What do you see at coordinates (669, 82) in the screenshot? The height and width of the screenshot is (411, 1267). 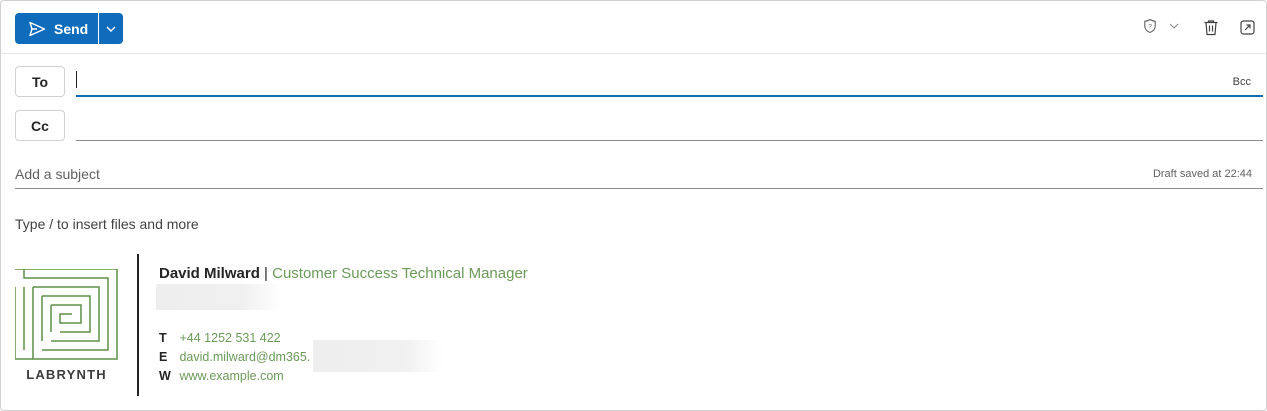 I see `to-field: Bcc` at bounding box center [669, 82].